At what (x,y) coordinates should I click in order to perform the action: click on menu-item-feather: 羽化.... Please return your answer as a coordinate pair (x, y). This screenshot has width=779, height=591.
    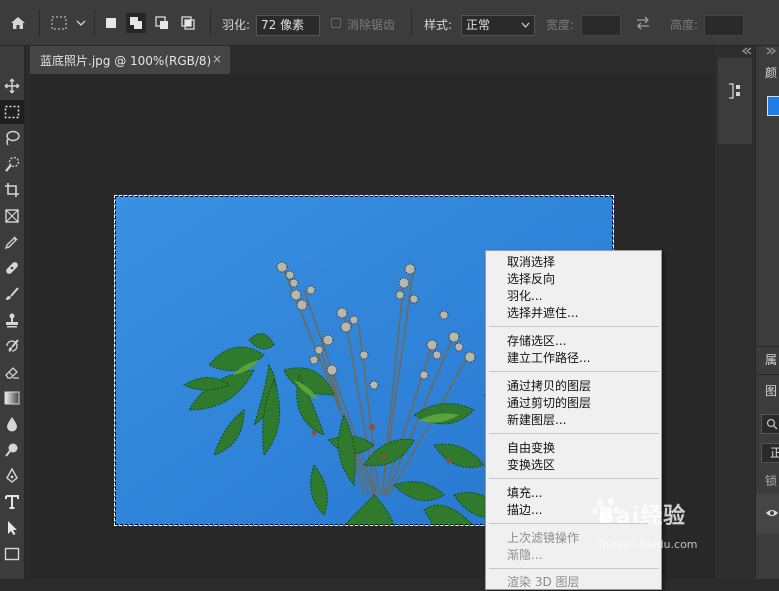
    Looking at the image, I should click on (524, 296).